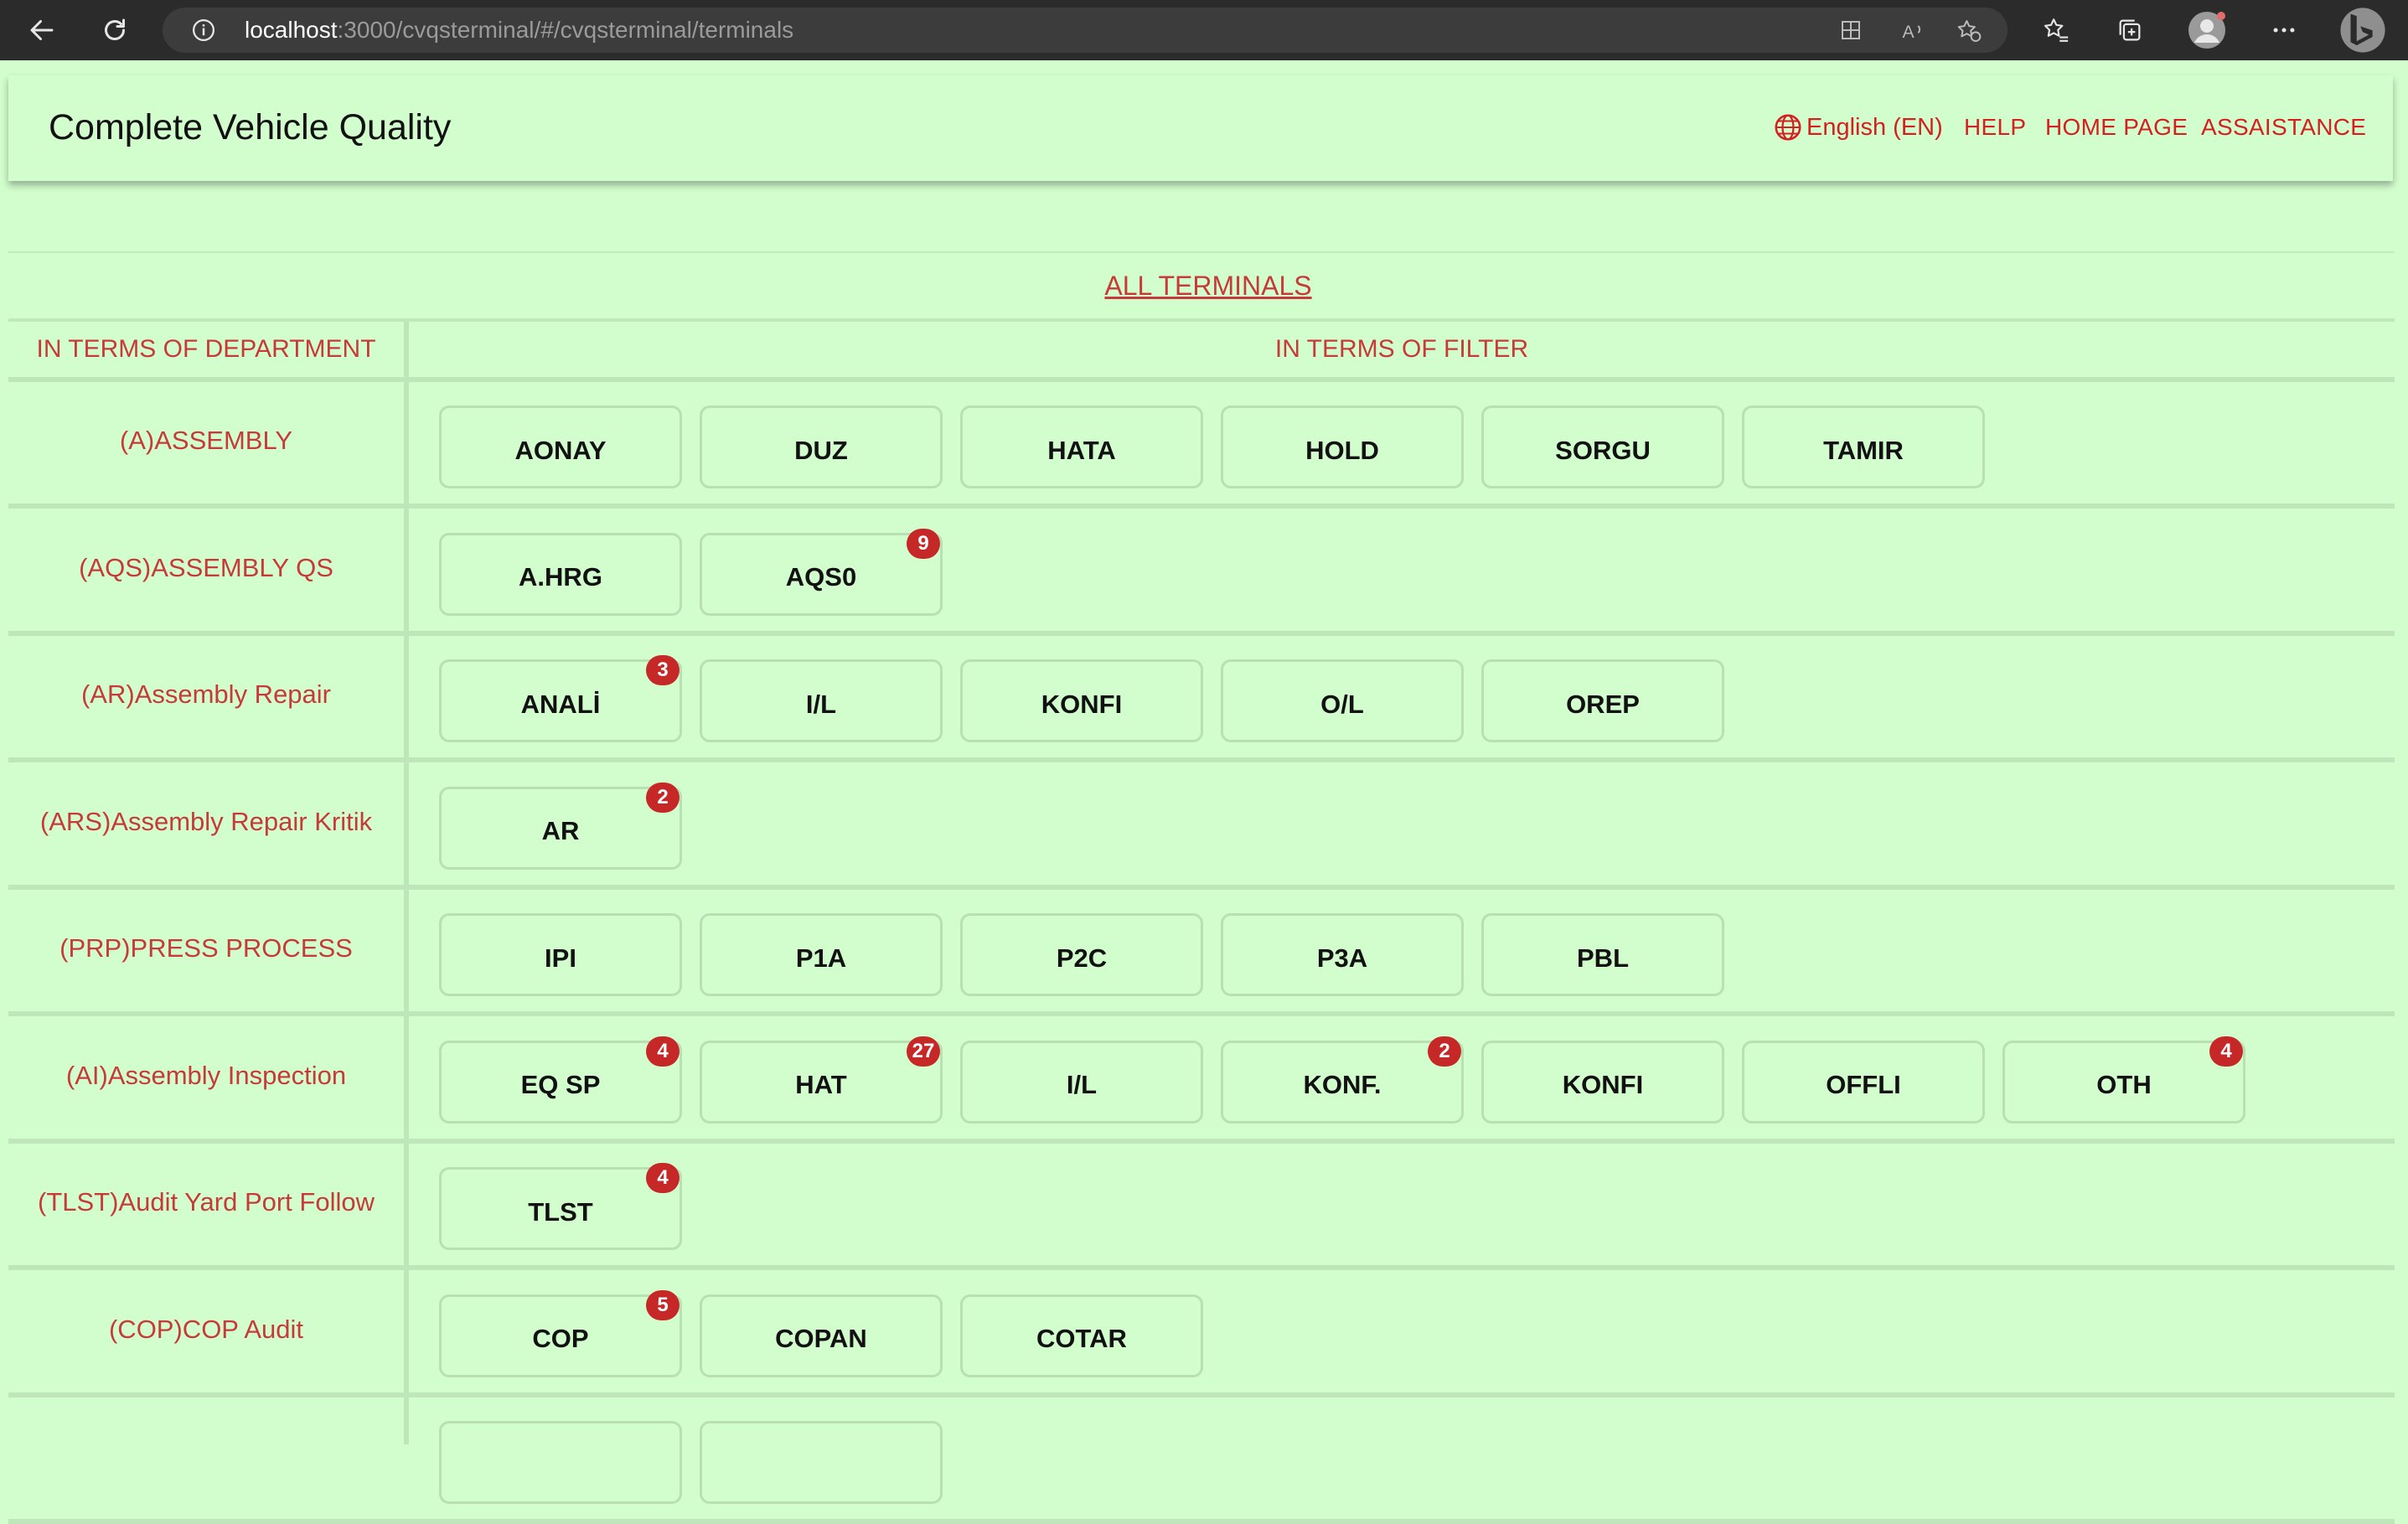 This screenshot has height=1524, width=2408. I want to click on terminal-button: AR 2, so click(560, 826).